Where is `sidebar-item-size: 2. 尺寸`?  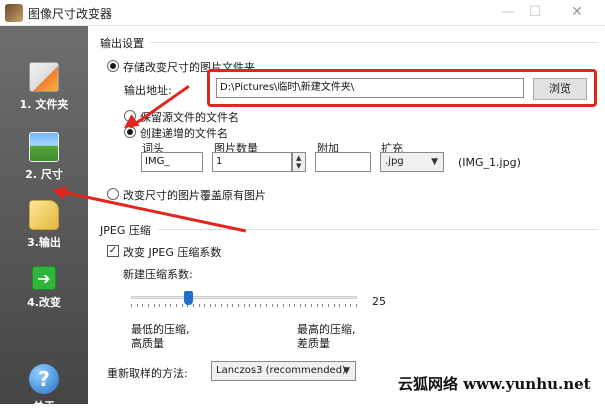
sidebar-item-size: 2. 尺寸 is located at coordinates (44, 157).